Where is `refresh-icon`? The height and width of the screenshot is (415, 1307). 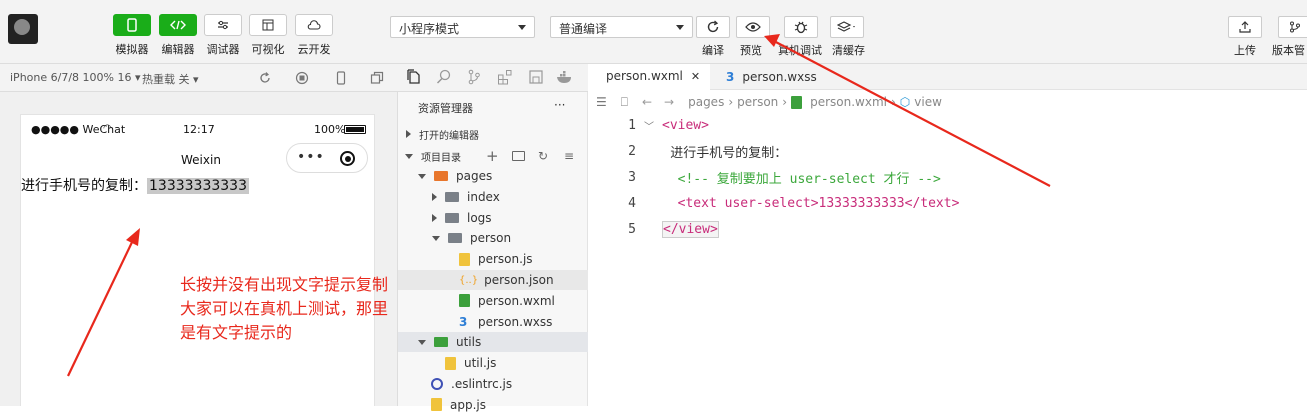 refresh-icon is located at coordinates (265, 78).